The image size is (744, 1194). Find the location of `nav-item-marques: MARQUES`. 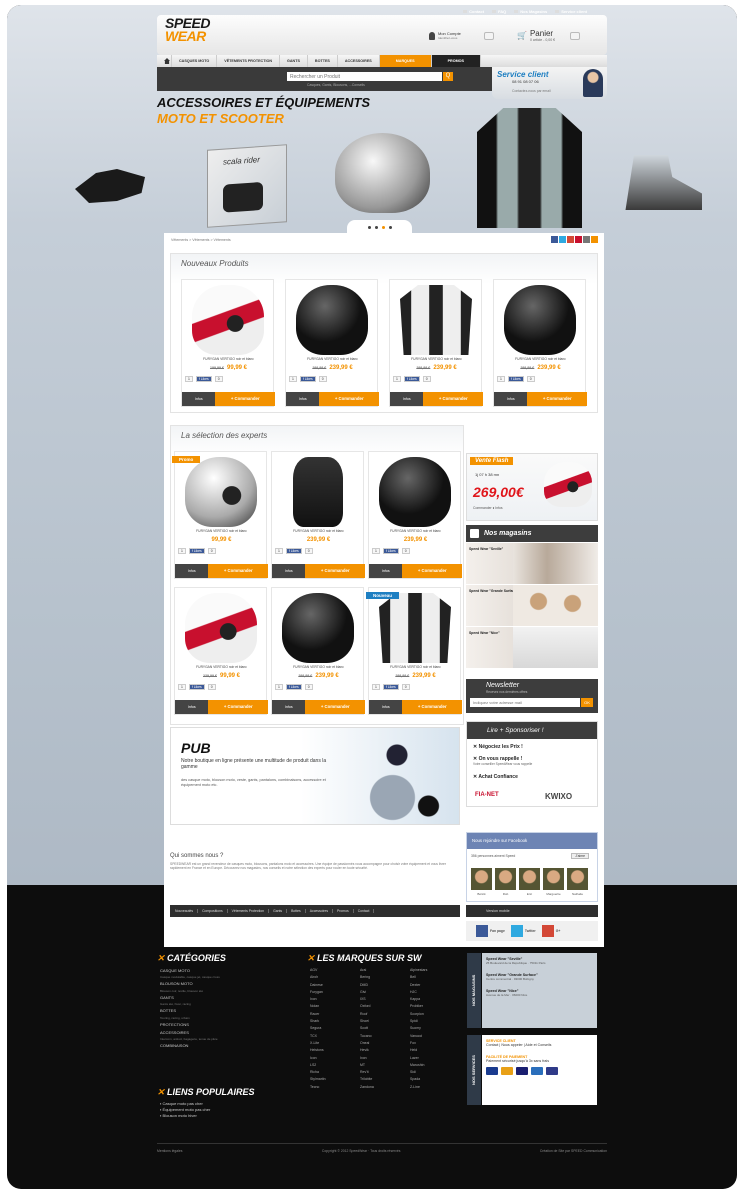

nav-item-marques: MARQUES is located at coordinates (405, 61).